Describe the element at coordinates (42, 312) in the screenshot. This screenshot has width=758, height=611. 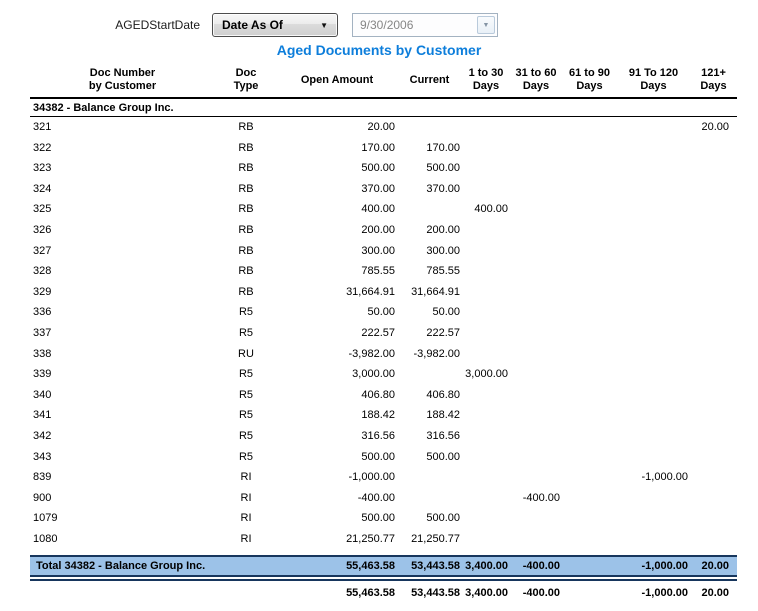
I see `cell-doc-number: 336` at that location.